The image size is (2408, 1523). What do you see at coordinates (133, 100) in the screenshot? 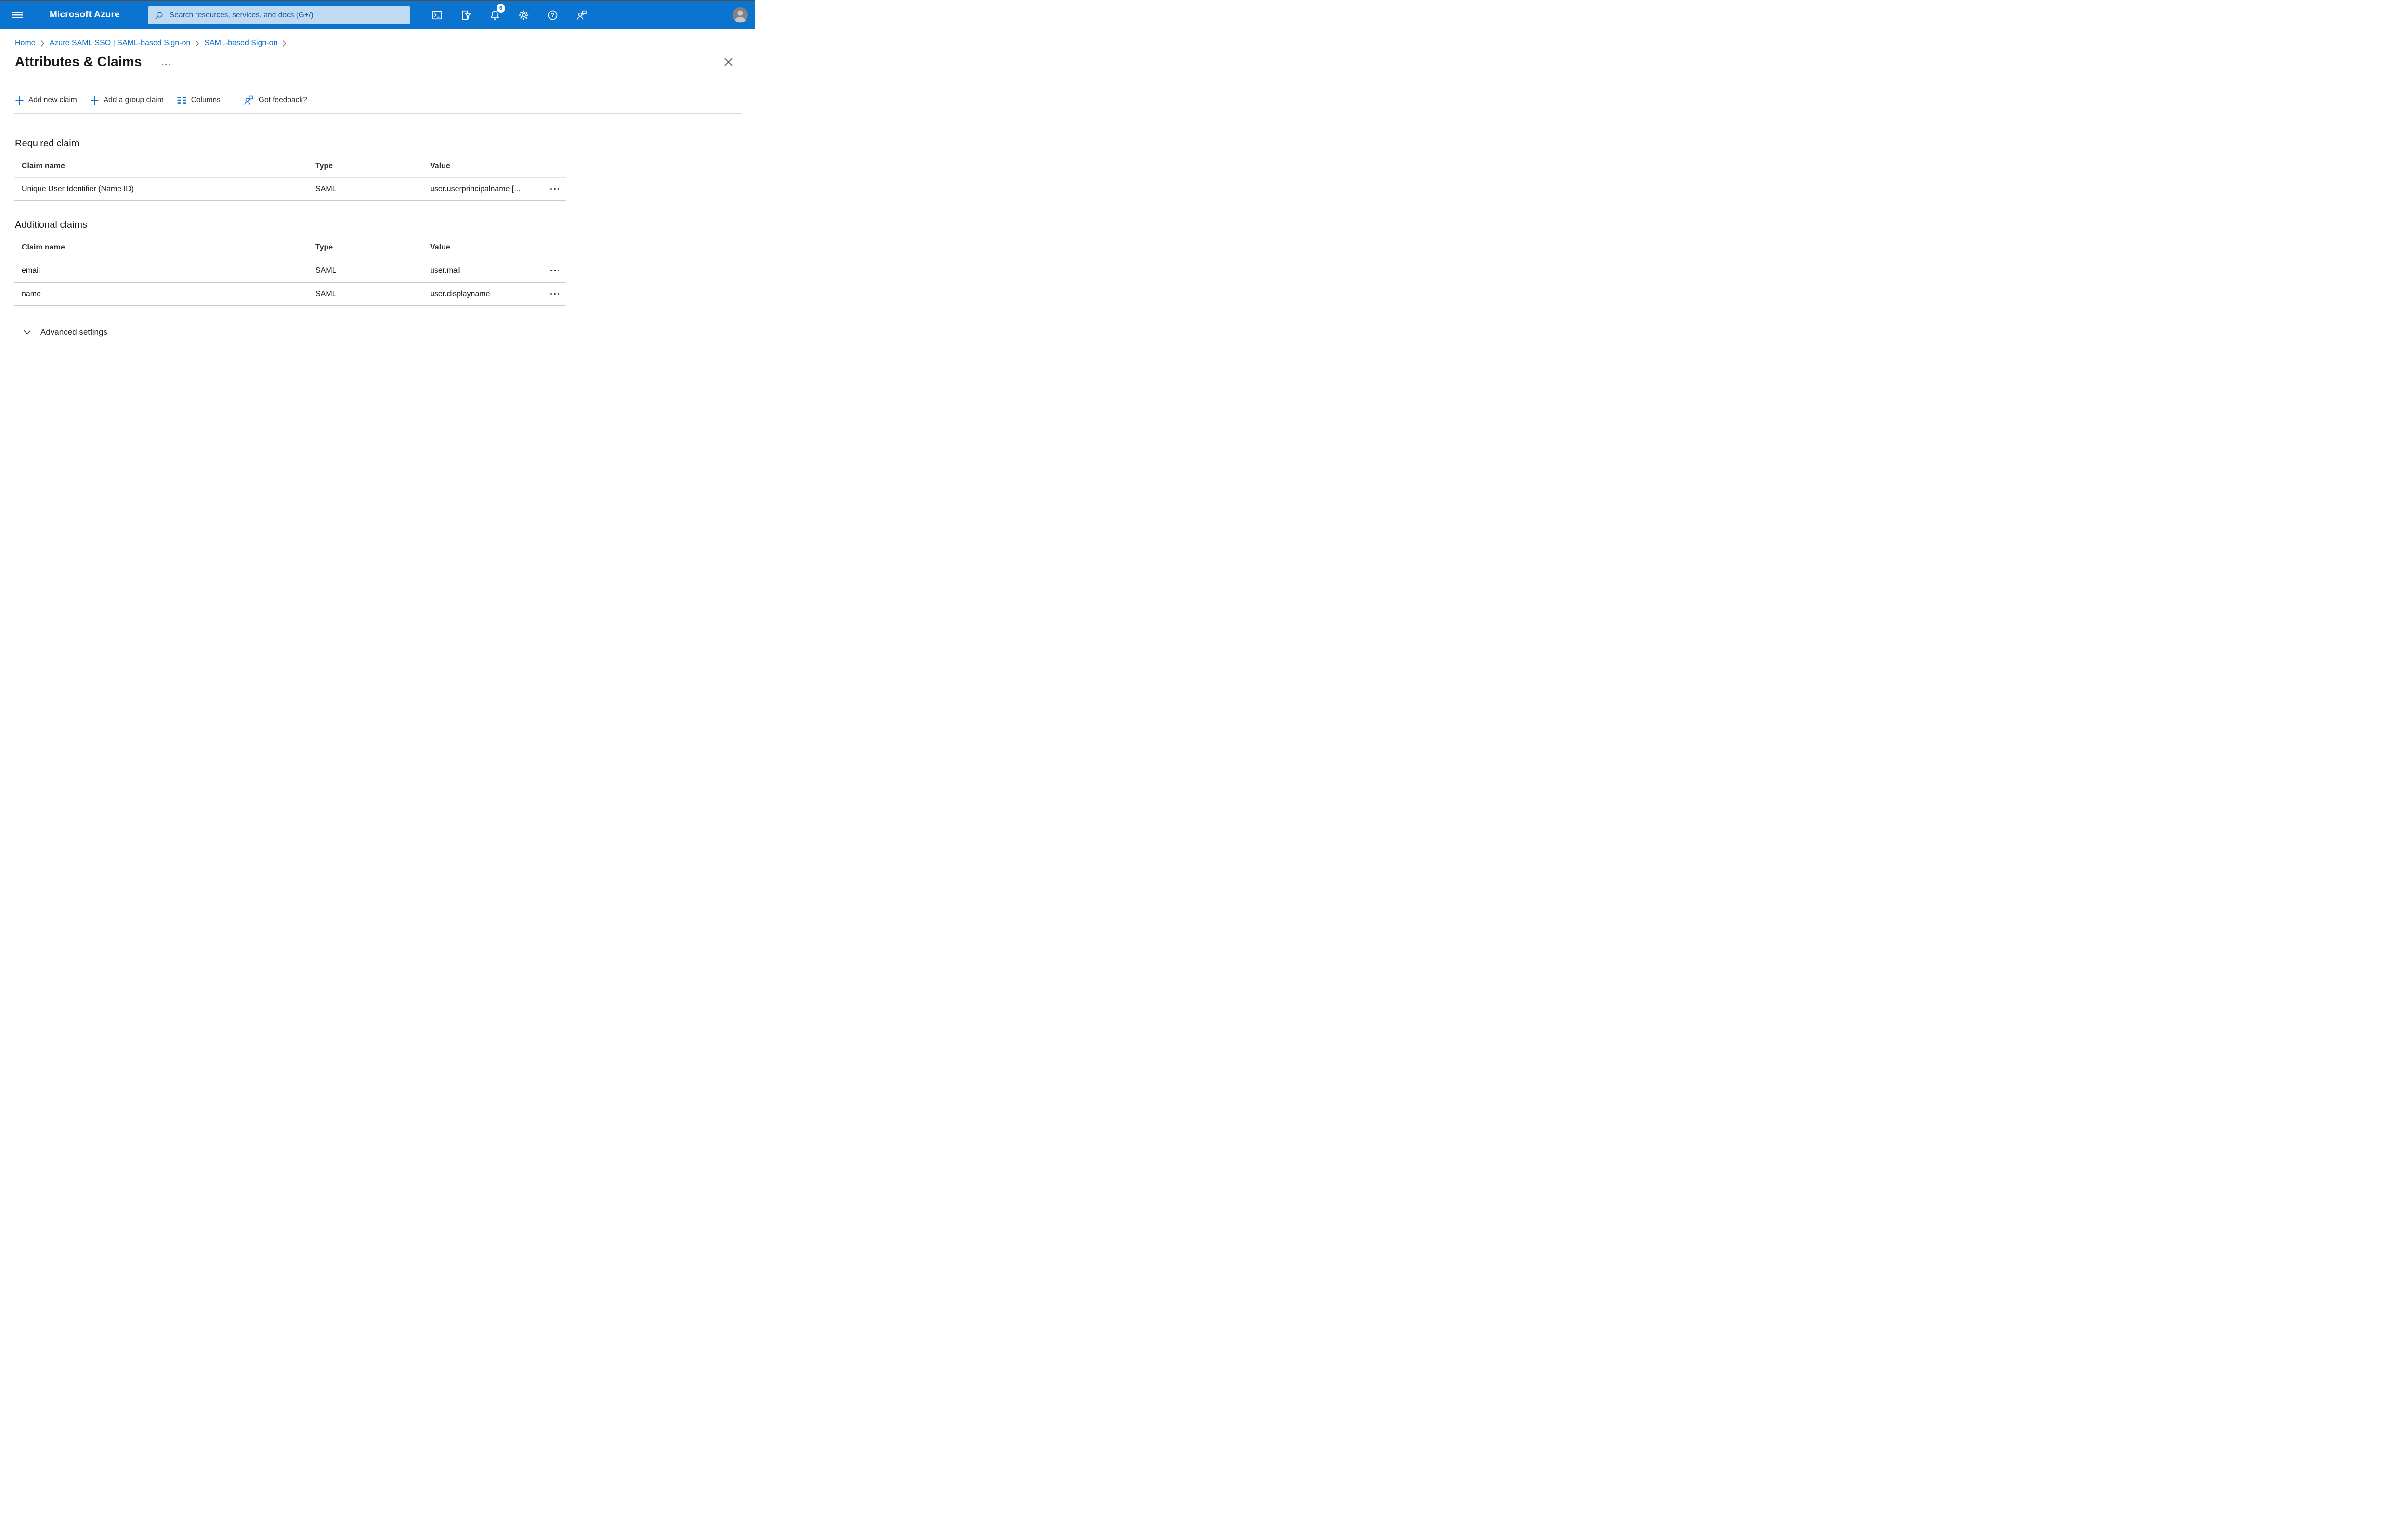
I see `add-group-claim-label: Add a group claim` at bounding box center [133, 100].